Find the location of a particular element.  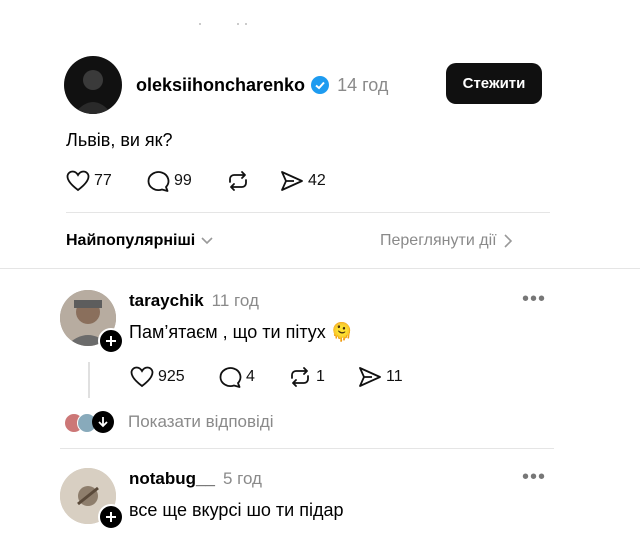

chevron-down-icon is located at coordinates (207, 241).